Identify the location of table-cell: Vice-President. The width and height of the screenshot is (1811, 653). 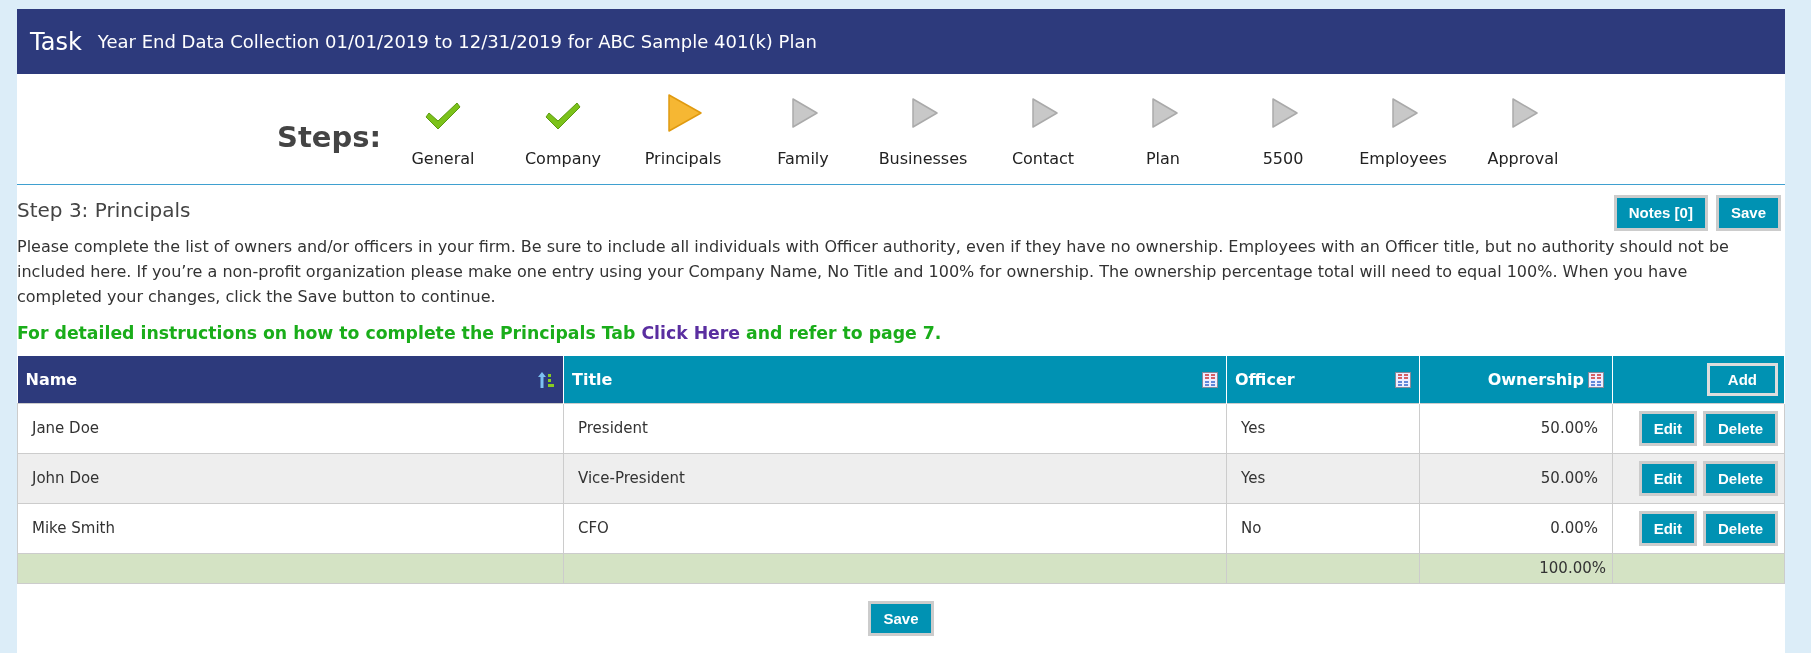
(895, 478).